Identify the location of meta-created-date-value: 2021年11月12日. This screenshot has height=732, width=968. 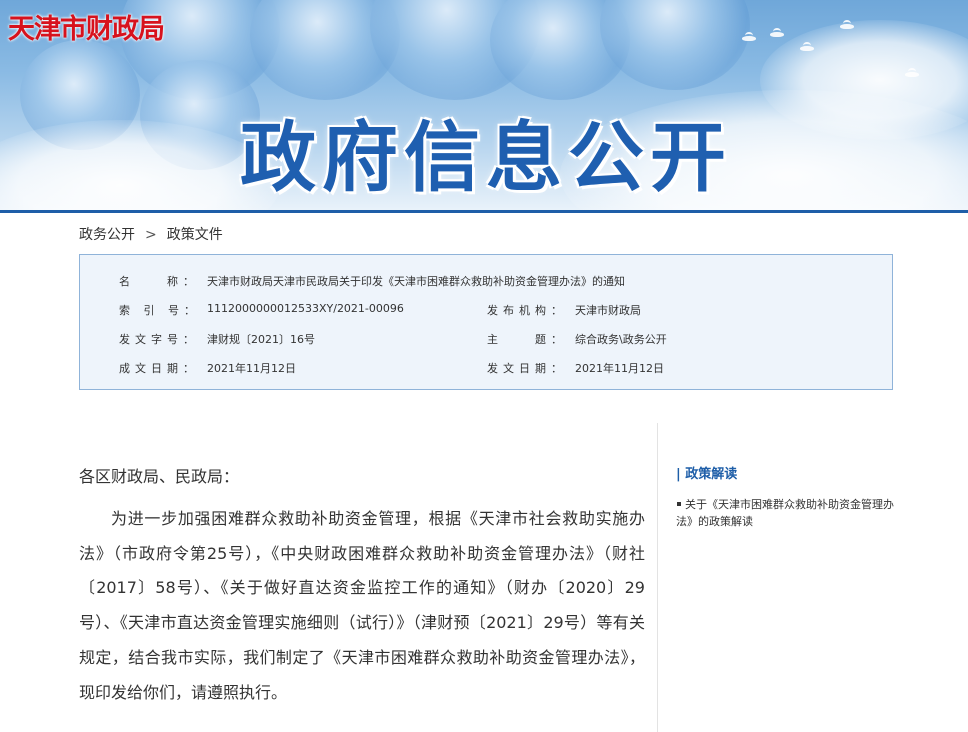
(251, 368).